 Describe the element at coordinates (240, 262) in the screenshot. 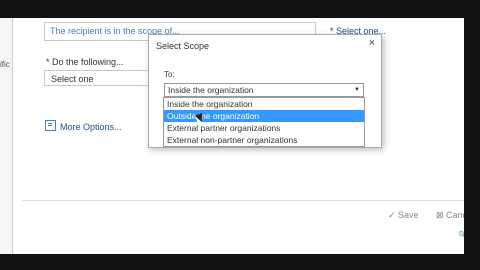

I see `bottom-border` at that location.